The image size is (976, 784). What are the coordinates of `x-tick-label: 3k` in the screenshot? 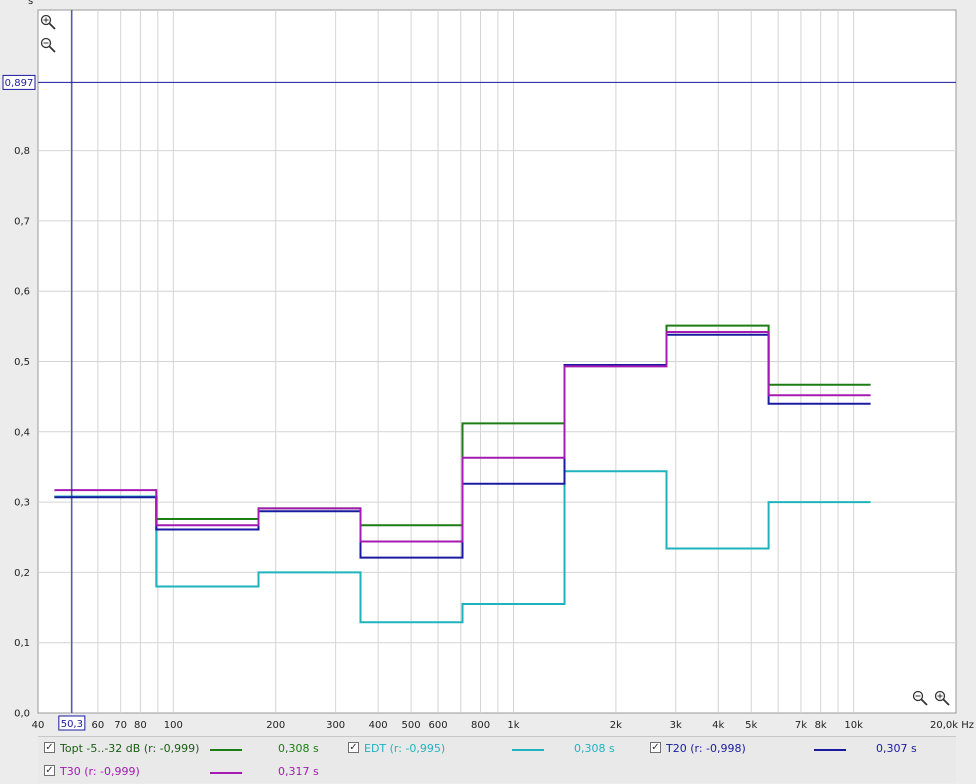 It's located at (676, 725).